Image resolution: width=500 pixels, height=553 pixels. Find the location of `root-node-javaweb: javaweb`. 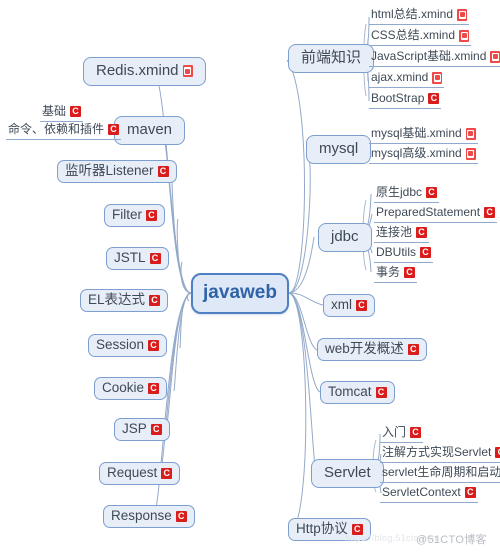

root-node-javaweb: javaweb is located at coordinates (240, 293).